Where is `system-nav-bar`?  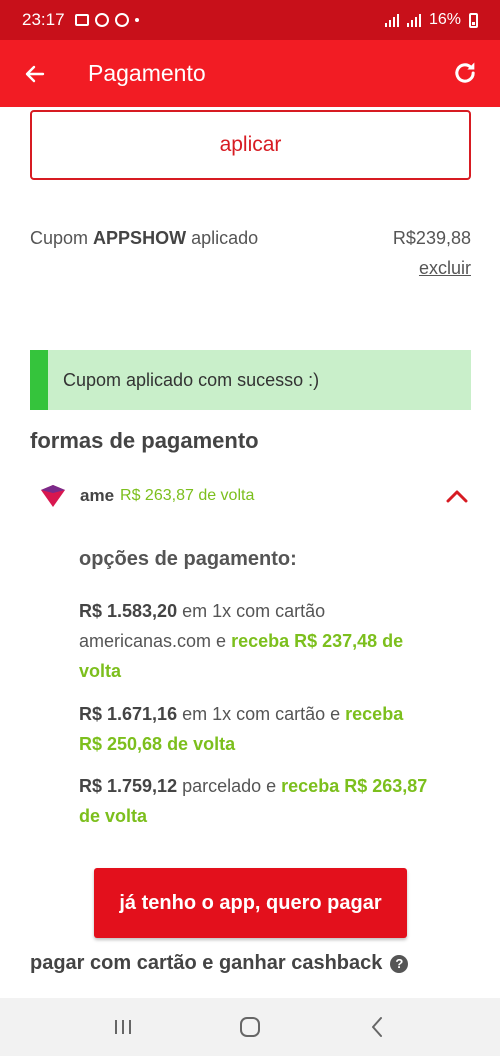 system-nav-bar is located at coordinates (250, 1027).